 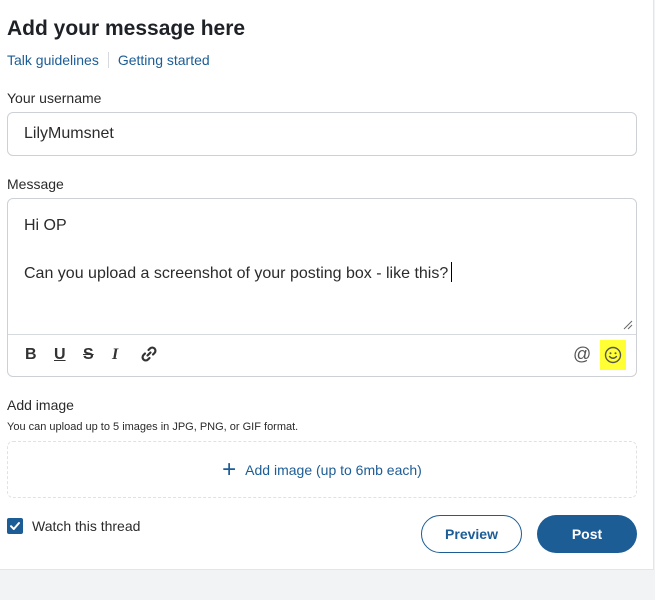 I want to click on add-image-label: Add image, so click(x=40, y=405).